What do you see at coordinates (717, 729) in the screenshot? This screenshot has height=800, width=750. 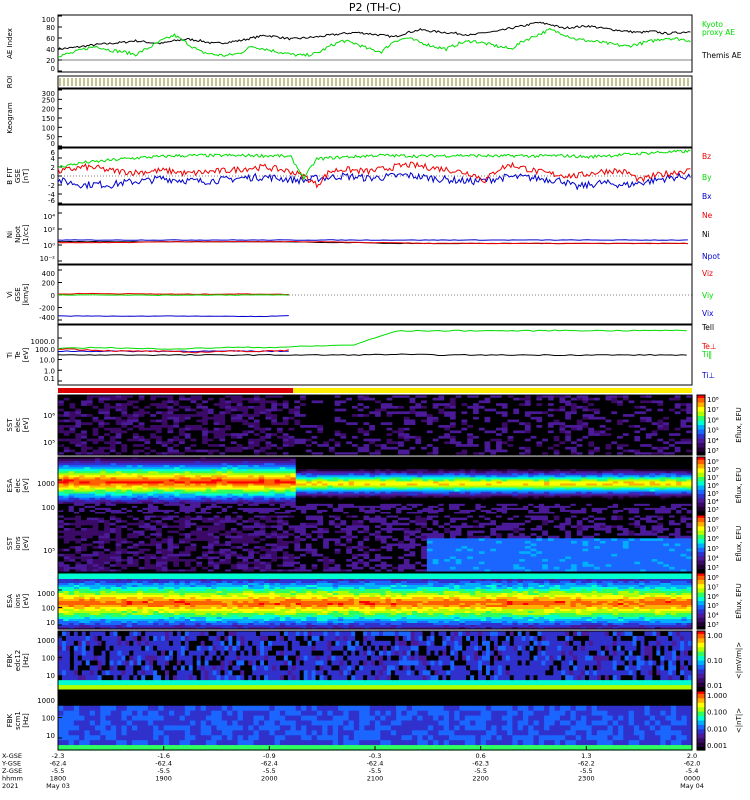 I see `fbk-scm1-colorbar-label: 0.010` at bounding box center [717, 729].